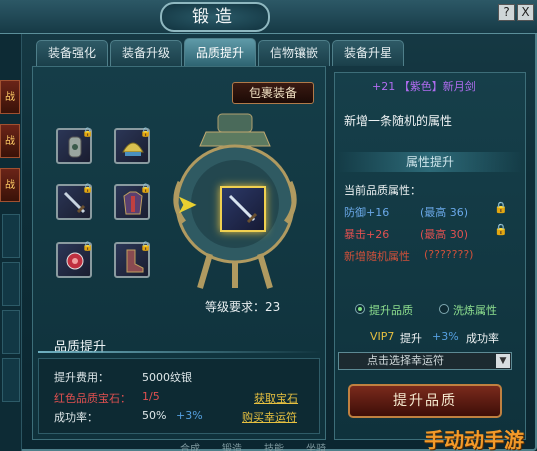 The image size is (537, 451). I want to click on left-side-strip: 战 战 战, so click(11, 242).